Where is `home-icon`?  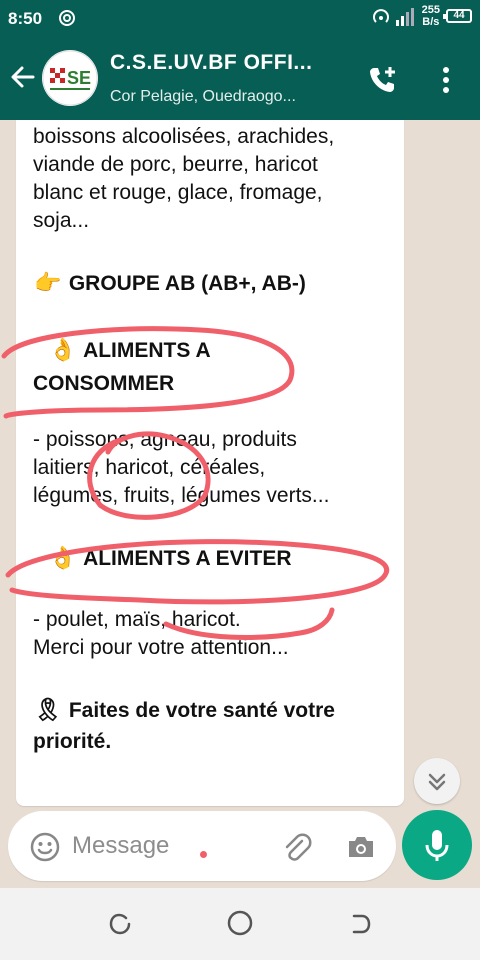 home-icon is located at coordinates (240, 923).